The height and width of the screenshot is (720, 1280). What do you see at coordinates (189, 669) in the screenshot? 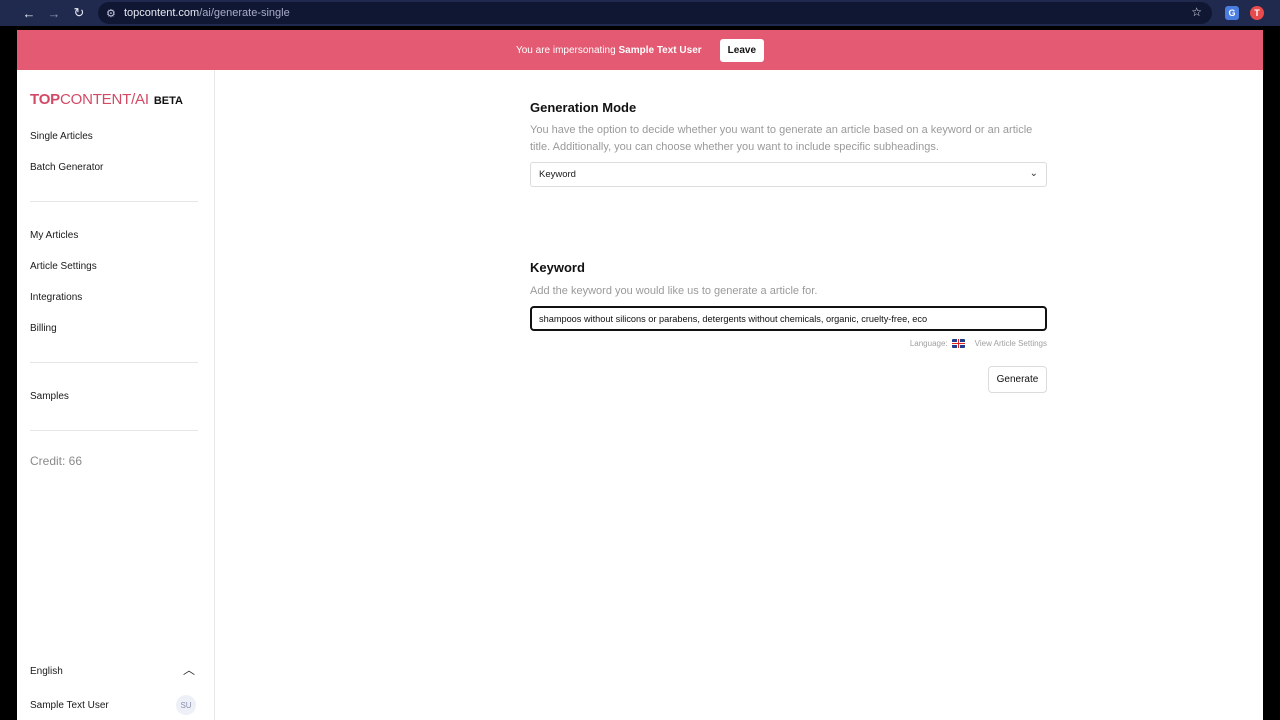
I see `chevron-up-icon: ︿` at bounding box center [189, 669].